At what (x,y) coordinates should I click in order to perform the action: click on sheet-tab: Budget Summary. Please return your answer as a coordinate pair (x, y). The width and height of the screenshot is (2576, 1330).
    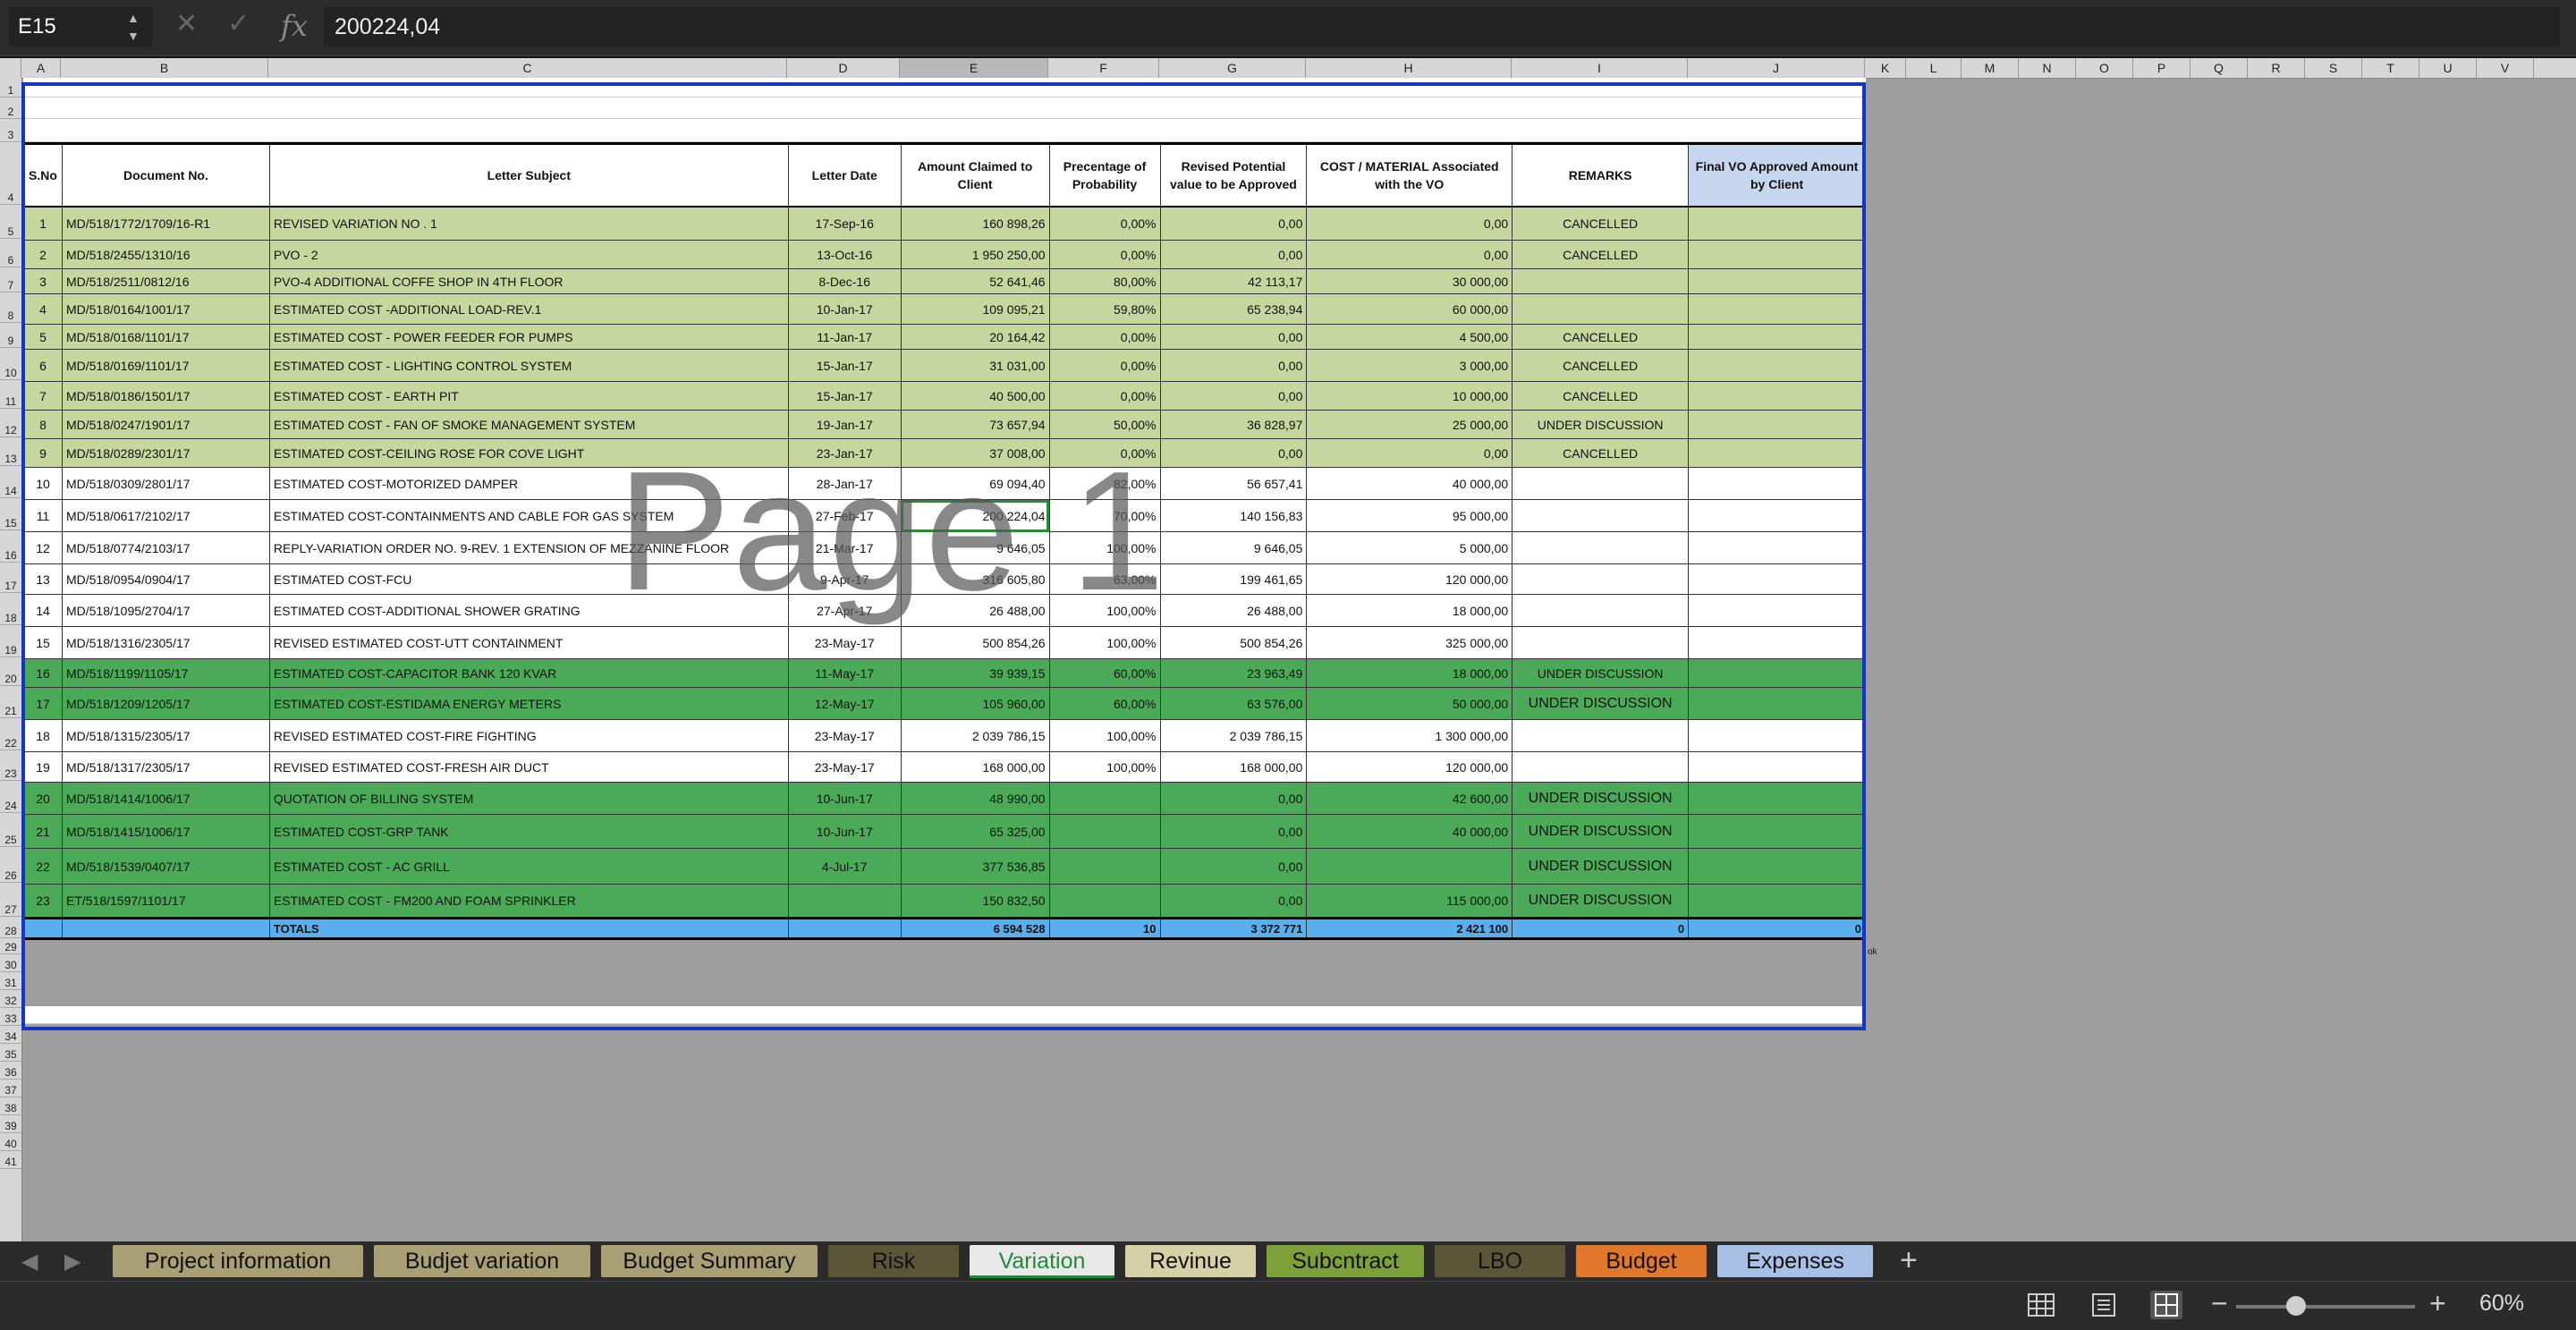
    Looking at the image, I should click on (709, 1261).